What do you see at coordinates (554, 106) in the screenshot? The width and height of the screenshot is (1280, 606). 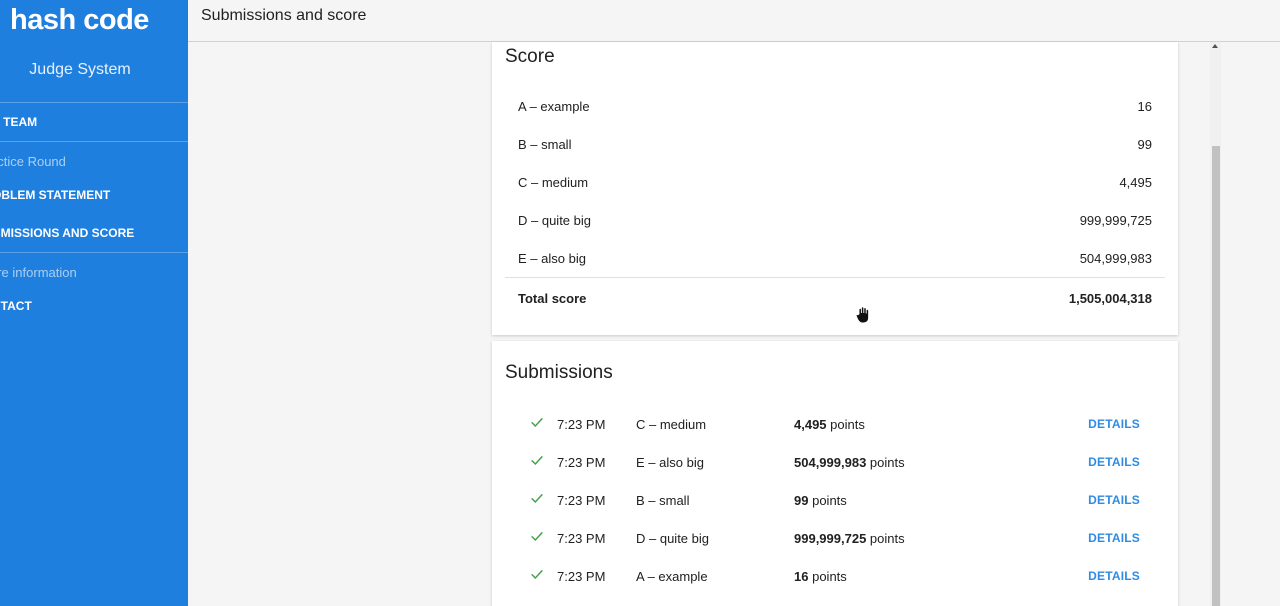 I see `score-row-label: A – example` at bounding box center [554, 106].